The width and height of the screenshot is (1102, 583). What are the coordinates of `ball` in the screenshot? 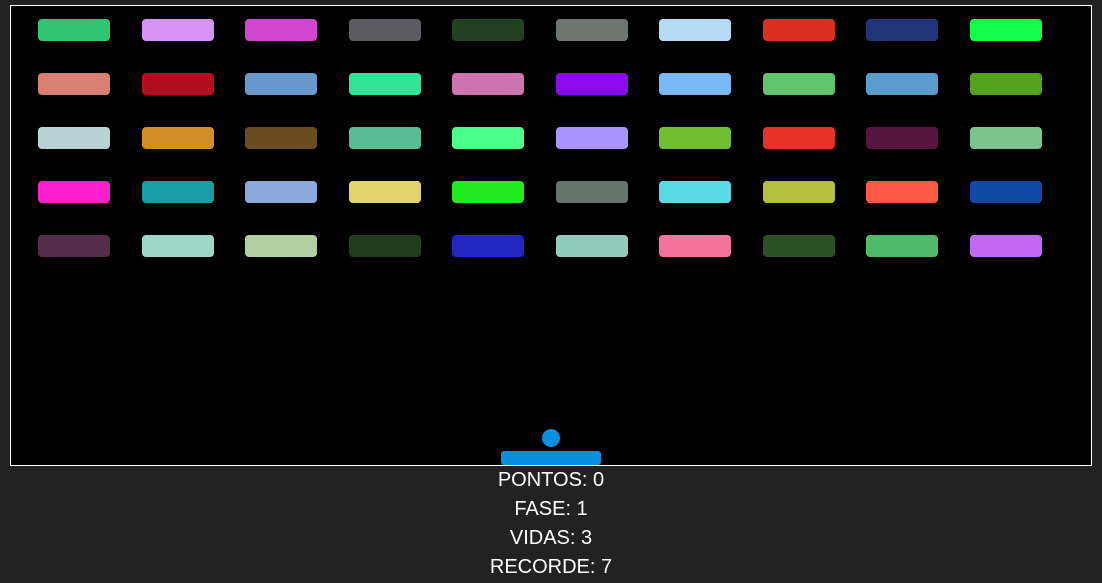 It's located at (551, 438).